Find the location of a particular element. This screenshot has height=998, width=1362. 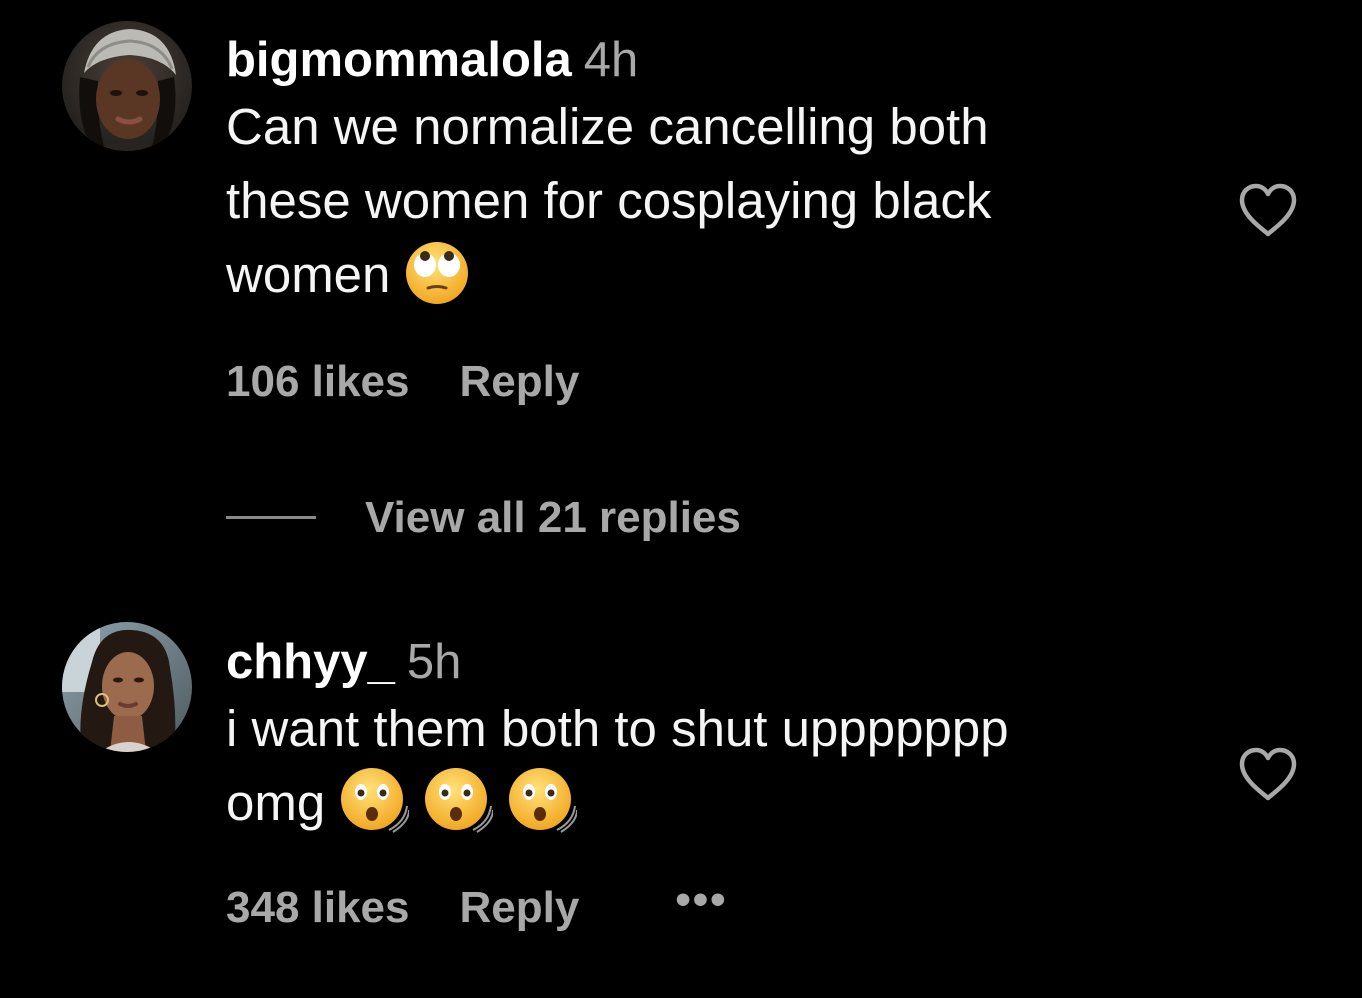

timestamp: 4h is located at coordinates (611, 60).